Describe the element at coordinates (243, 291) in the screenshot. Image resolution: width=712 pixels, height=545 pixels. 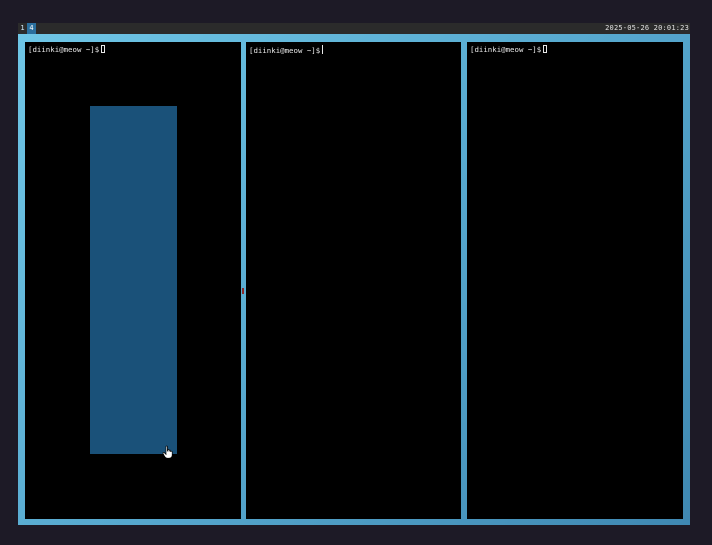
I see `pane-divider-handle` at that location.